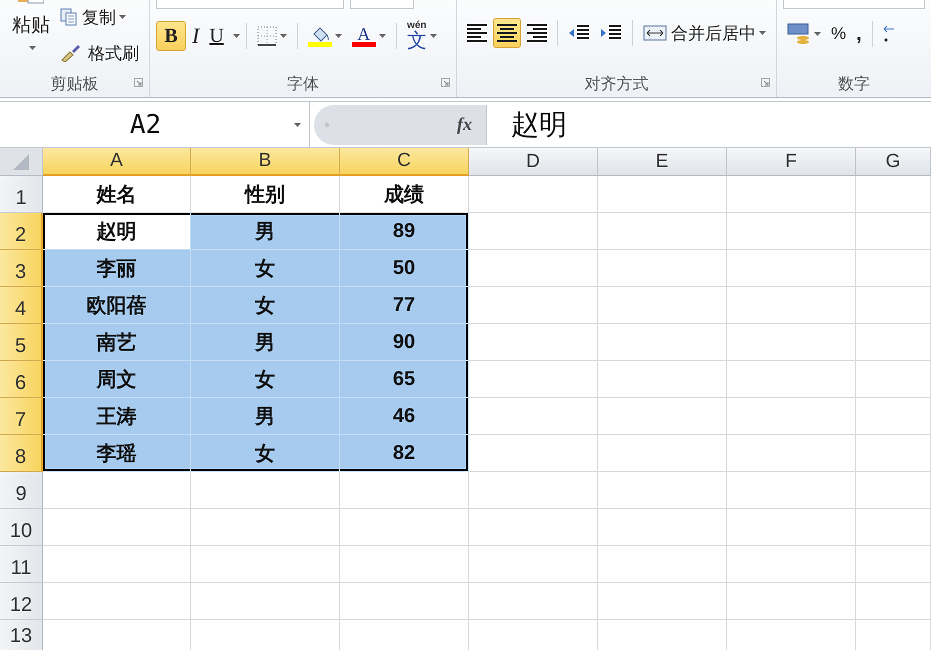  Describe the element at coordinates (21, 601) in the screenshot. I see `row-header: 12` at that location.